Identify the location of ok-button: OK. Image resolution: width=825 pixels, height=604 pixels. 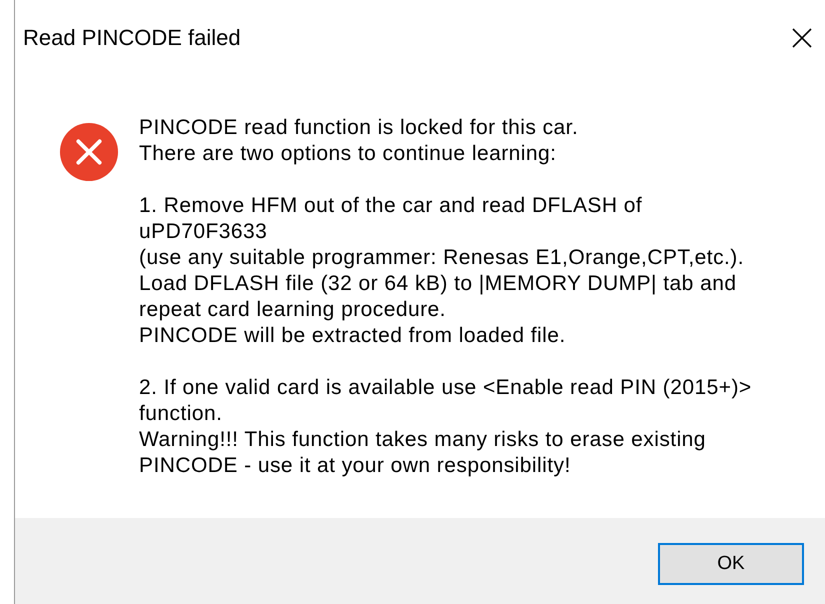
(731, 564).